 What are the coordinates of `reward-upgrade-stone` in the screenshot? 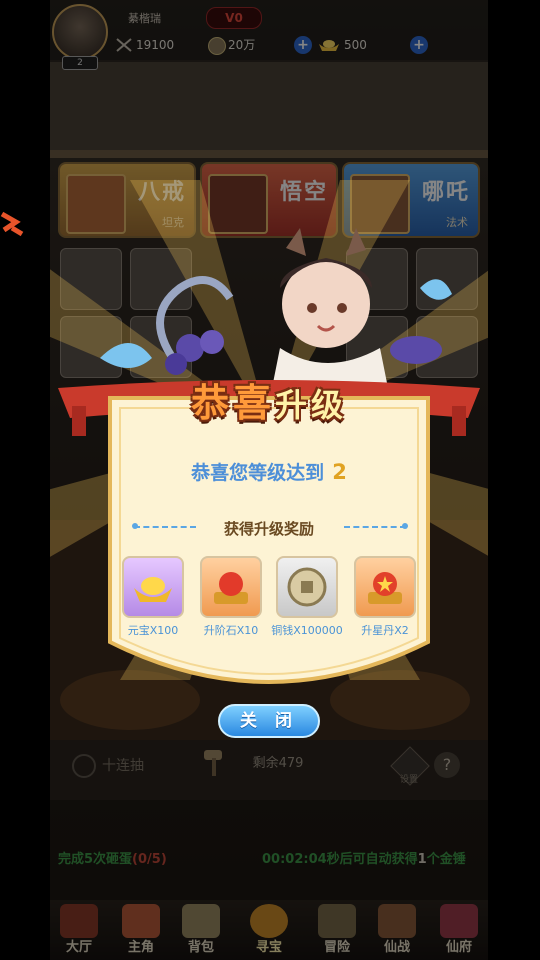 It's located at (231, 587).